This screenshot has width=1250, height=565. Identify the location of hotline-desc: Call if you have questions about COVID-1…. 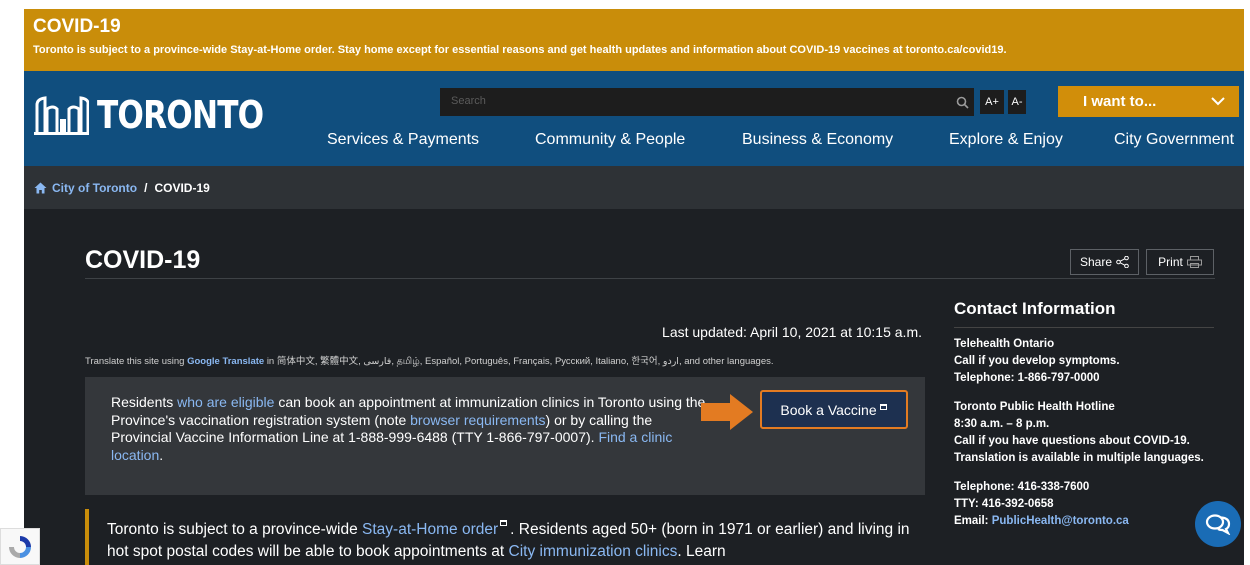
(1079, 449).